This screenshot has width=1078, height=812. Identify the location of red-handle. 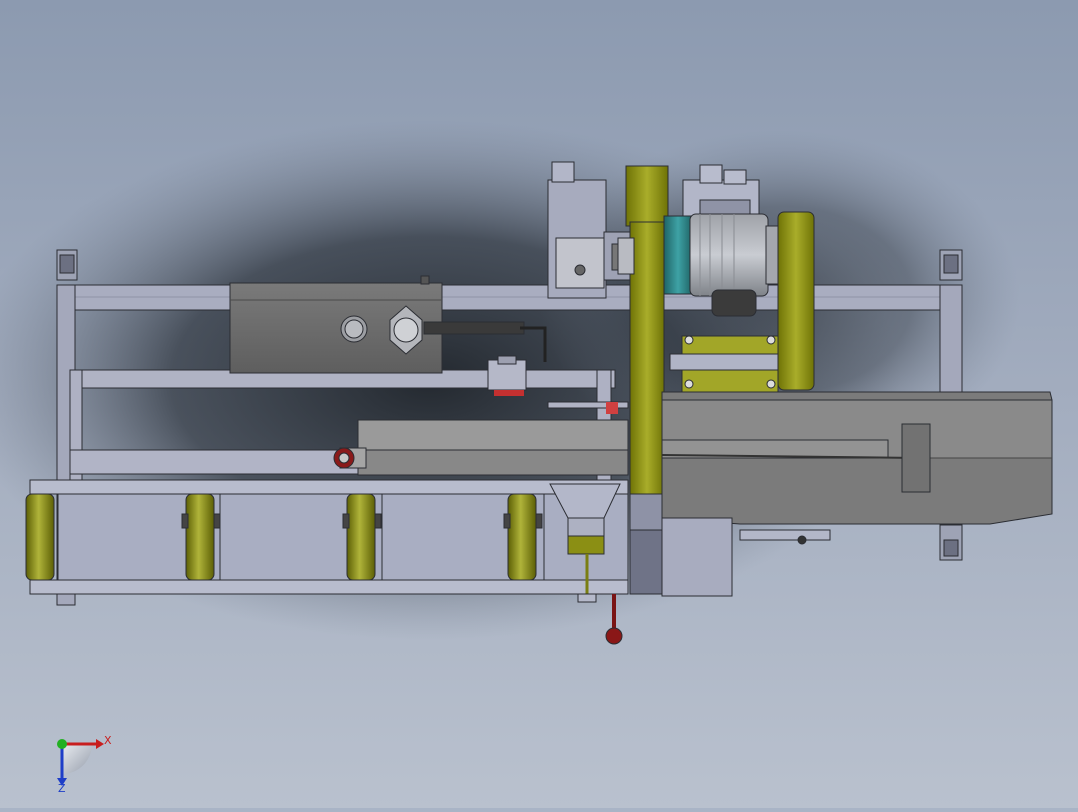
(614, 636).